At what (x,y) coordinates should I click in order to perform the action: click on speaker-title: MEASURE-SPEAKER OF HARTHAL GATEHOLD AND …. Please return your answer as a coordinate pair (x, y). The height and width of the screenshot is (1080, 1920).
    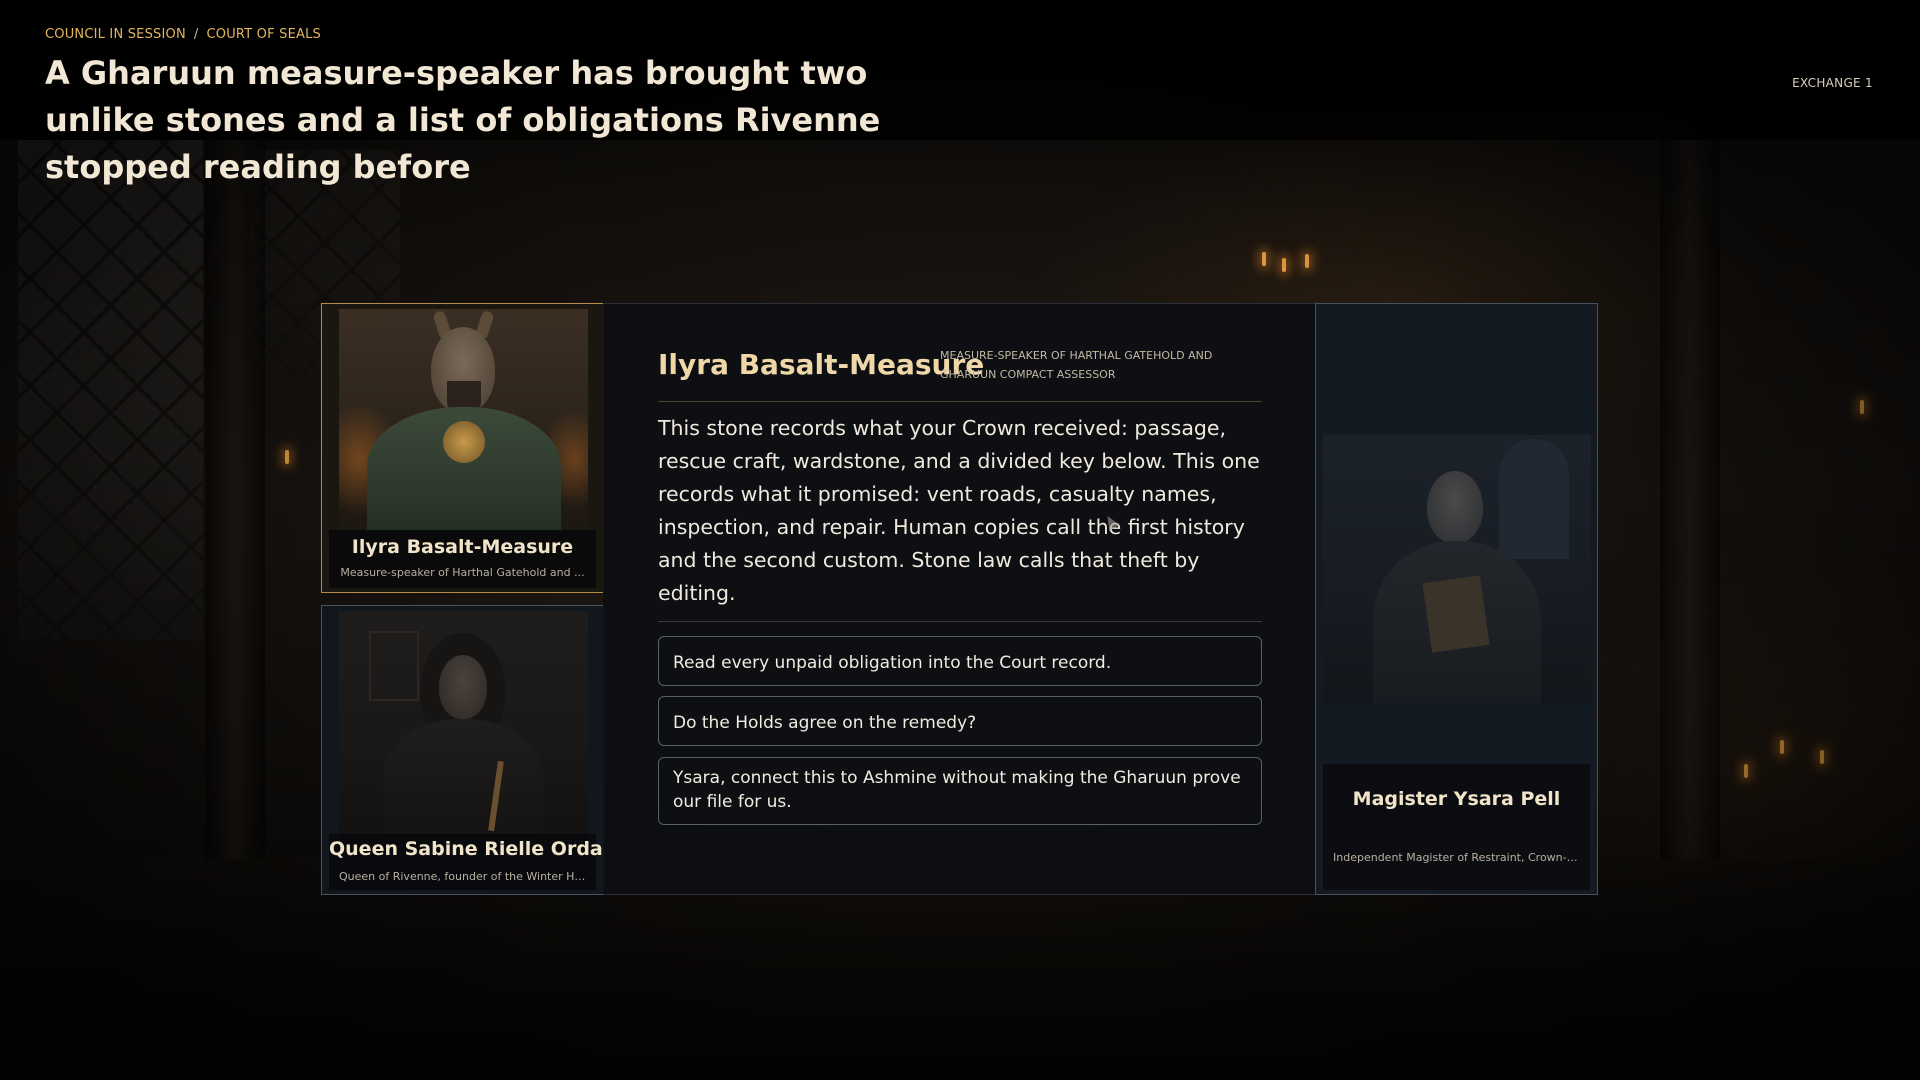
    Looking at the image, I should click on (1076, 365).